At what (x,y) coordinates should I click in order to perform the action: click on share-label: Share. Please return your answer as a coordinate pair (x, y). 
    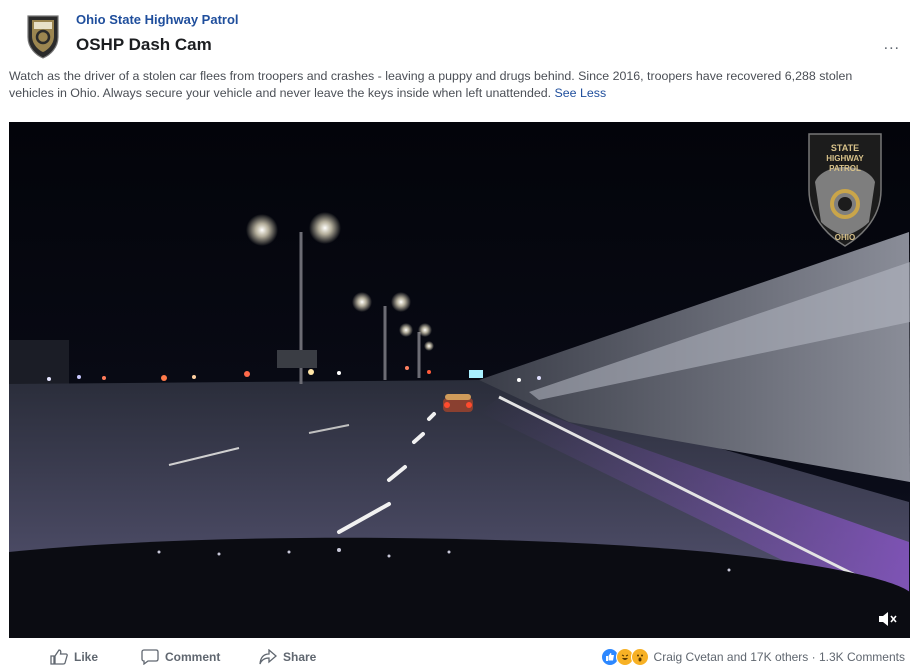
    Looking at the image, I should click on (300, 657).